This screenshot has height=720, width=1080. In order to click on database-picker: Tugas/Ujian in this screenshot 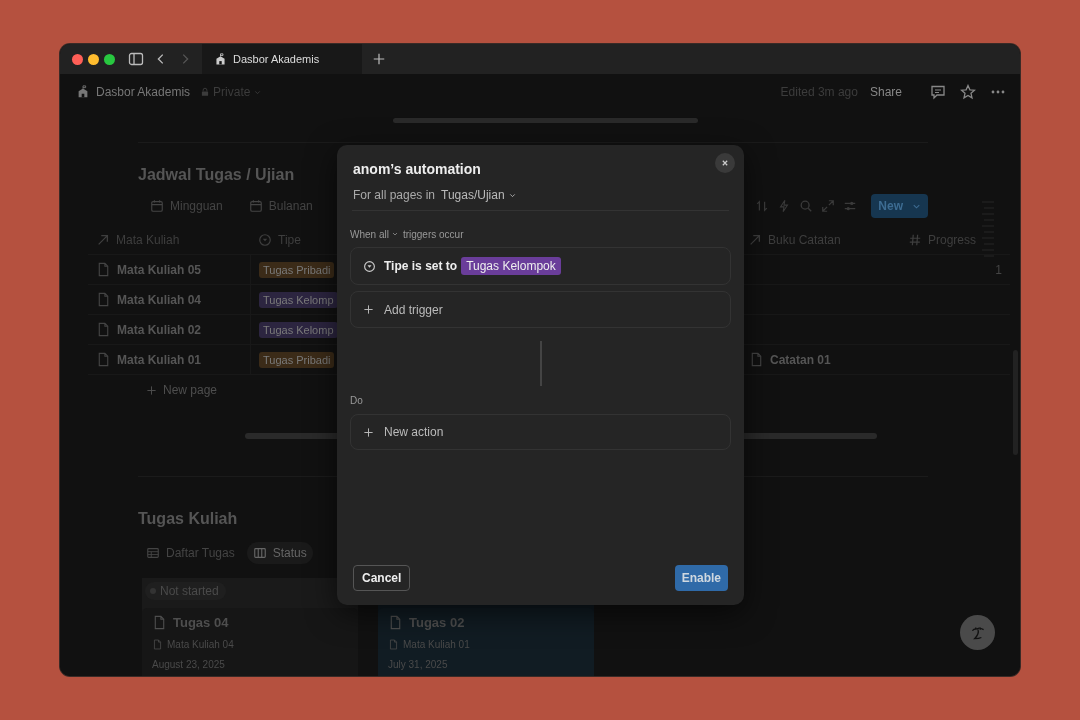, I will do `click(479, 195)`.